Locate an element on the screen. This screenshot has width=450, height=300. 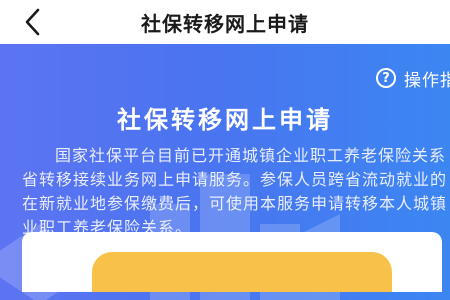
question-circle-icon: ? is located at coordinates (386, 78).